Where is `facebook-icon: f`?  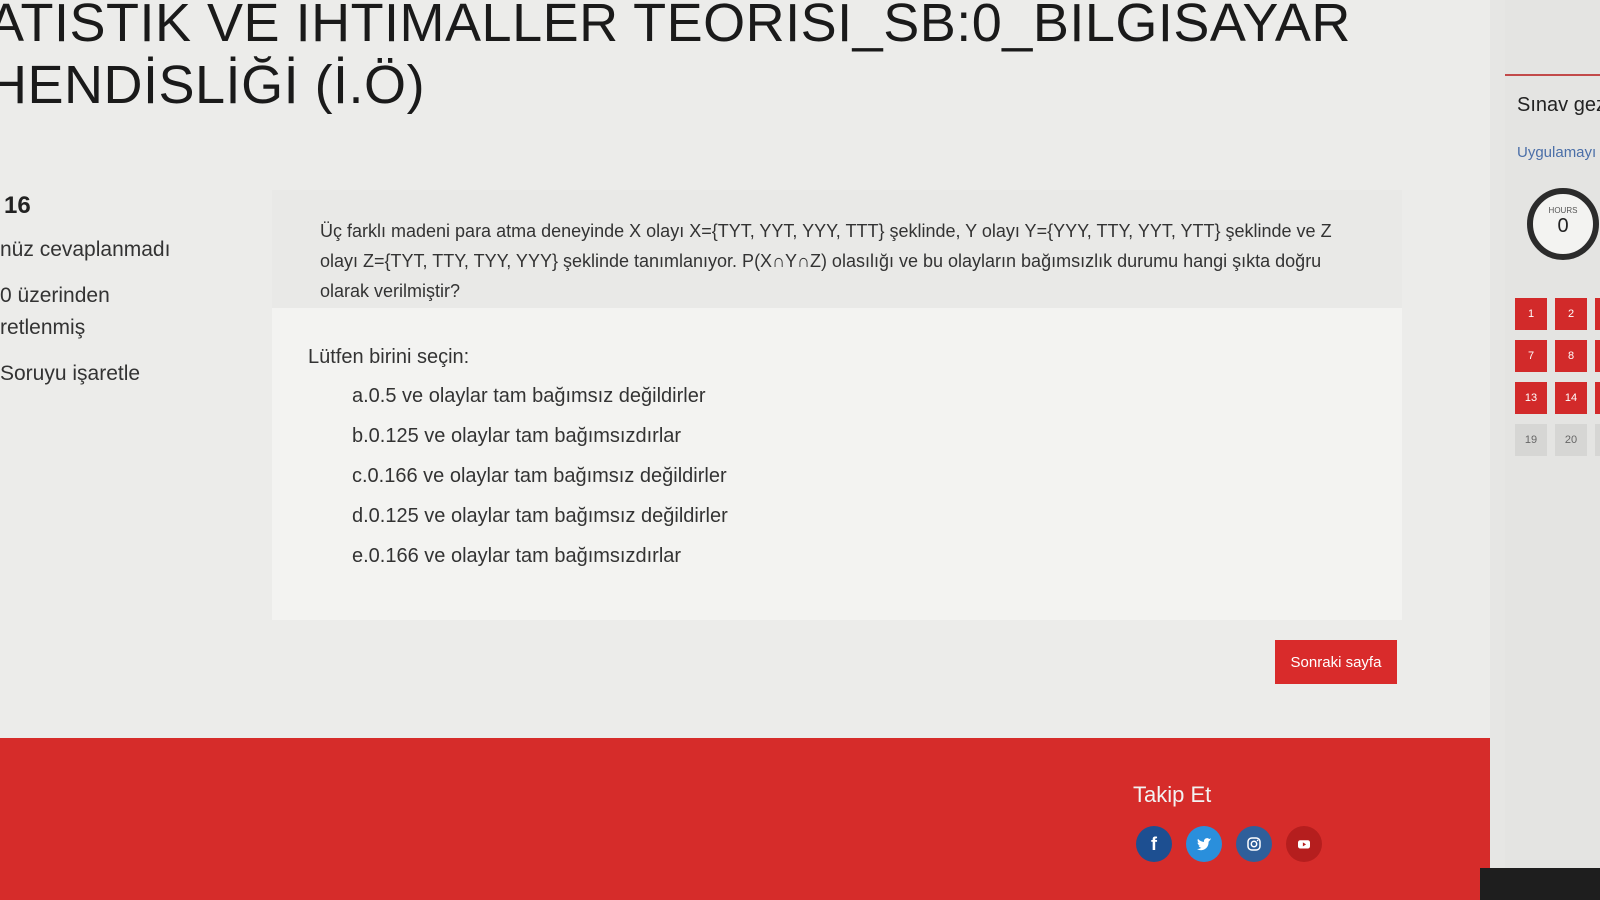
facebook-icon: f is located at coordinates (1154, 844).